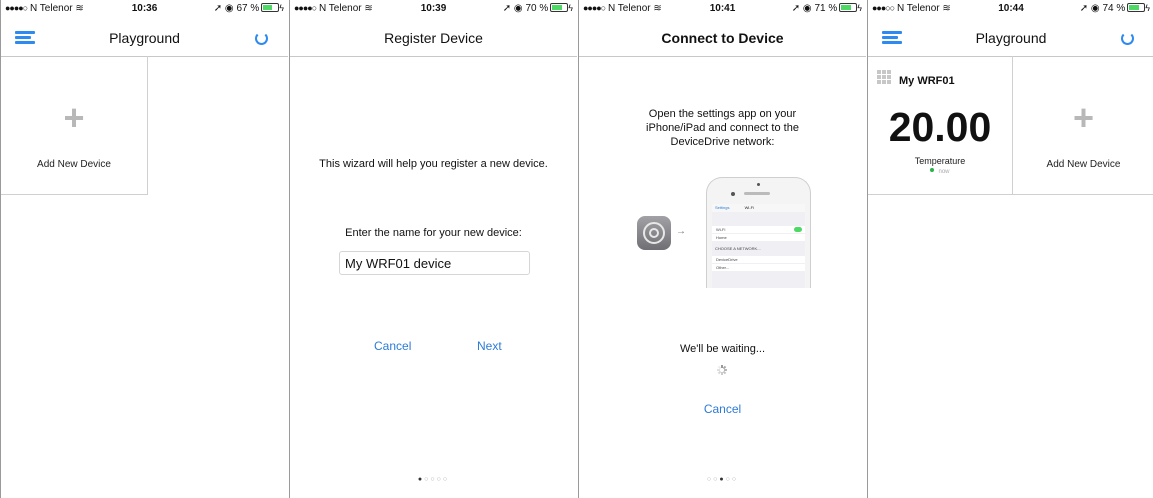 This screenshot has height=498, width=1153. Describe the element at coordinates (884, 77) in the screenshot. I see `grid-icon` at that location.